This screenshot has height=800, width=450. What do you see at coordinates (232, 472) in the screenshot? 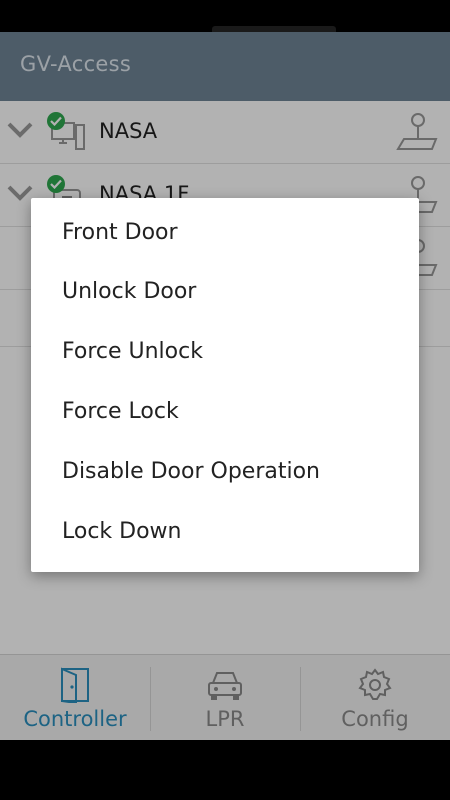
I see `disable-door-operation-option: Disable Door Operation` at bounding box center [232, 472].